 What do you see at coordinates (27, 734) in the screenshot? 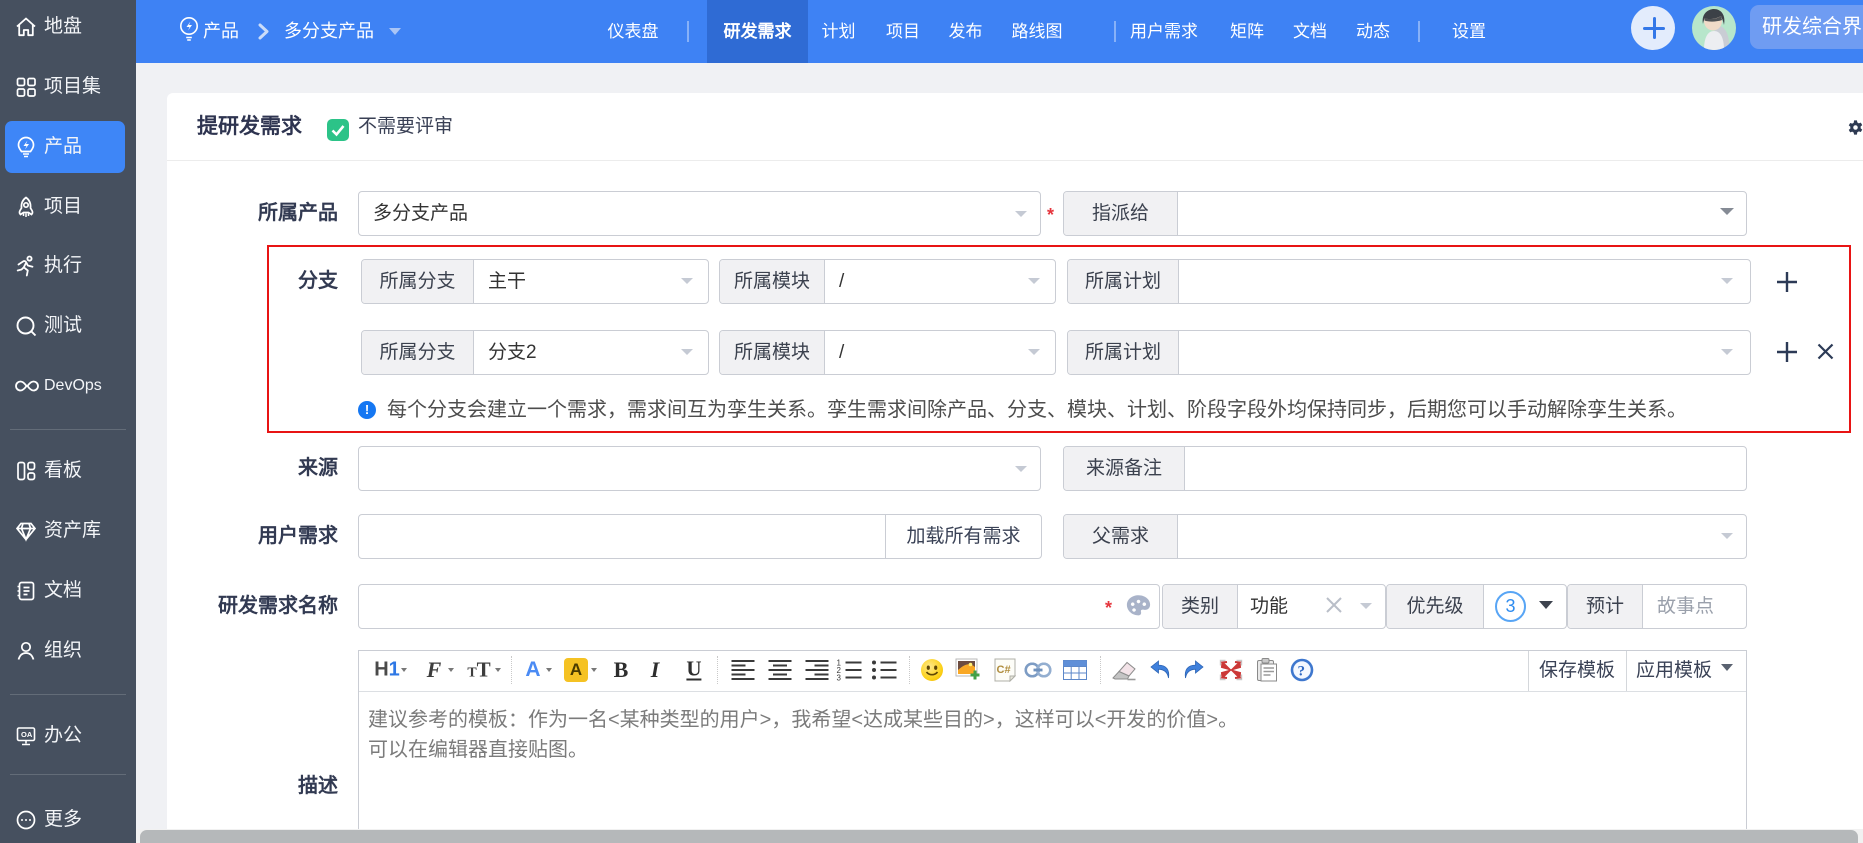
I see `svg-text: OA` at bounding box center [27, 734].